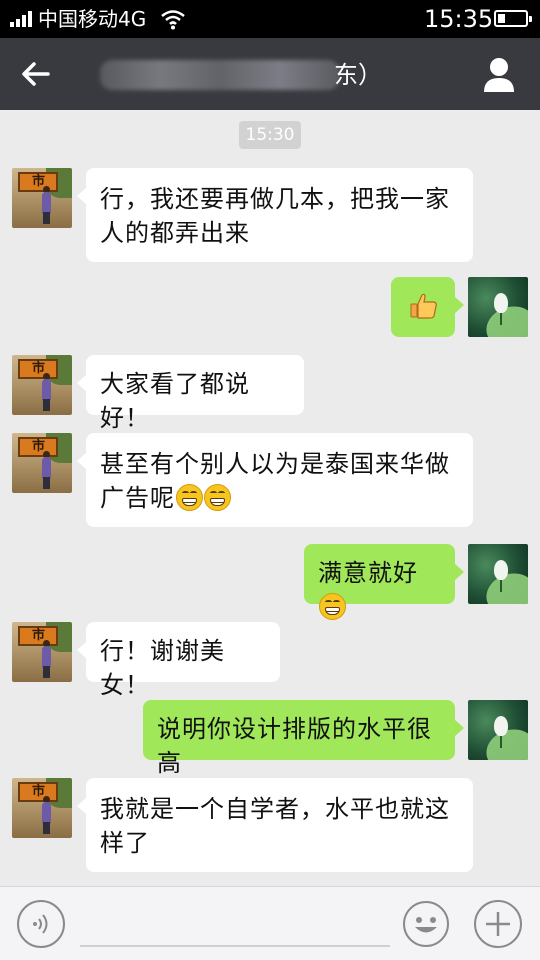 Image resolution: width=540 pixels, height=960 pixels. I want to click on person-icon, so click(499, 74).